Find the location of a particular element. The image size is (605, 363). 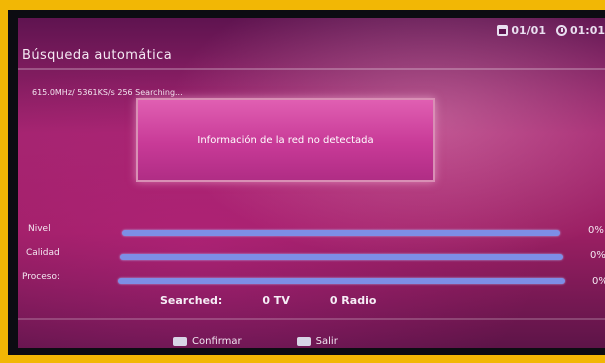

info-dialog: Información de la red no detectada is located at coordinates (285, 140).